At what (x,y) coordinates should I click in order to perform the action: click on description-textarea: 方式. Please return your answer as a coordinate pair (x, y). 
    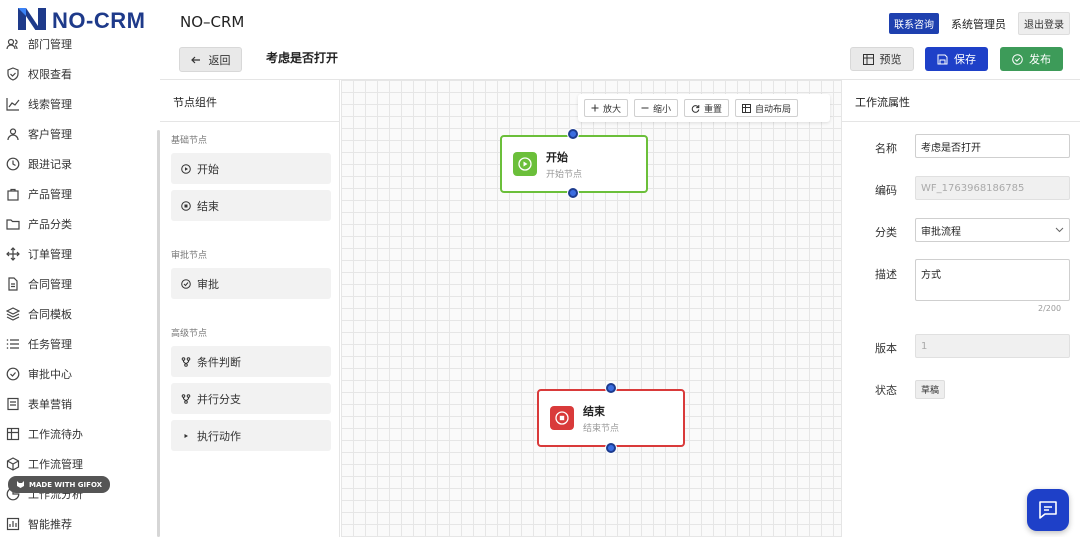
    Looking at the image, I should click on (992, 280).